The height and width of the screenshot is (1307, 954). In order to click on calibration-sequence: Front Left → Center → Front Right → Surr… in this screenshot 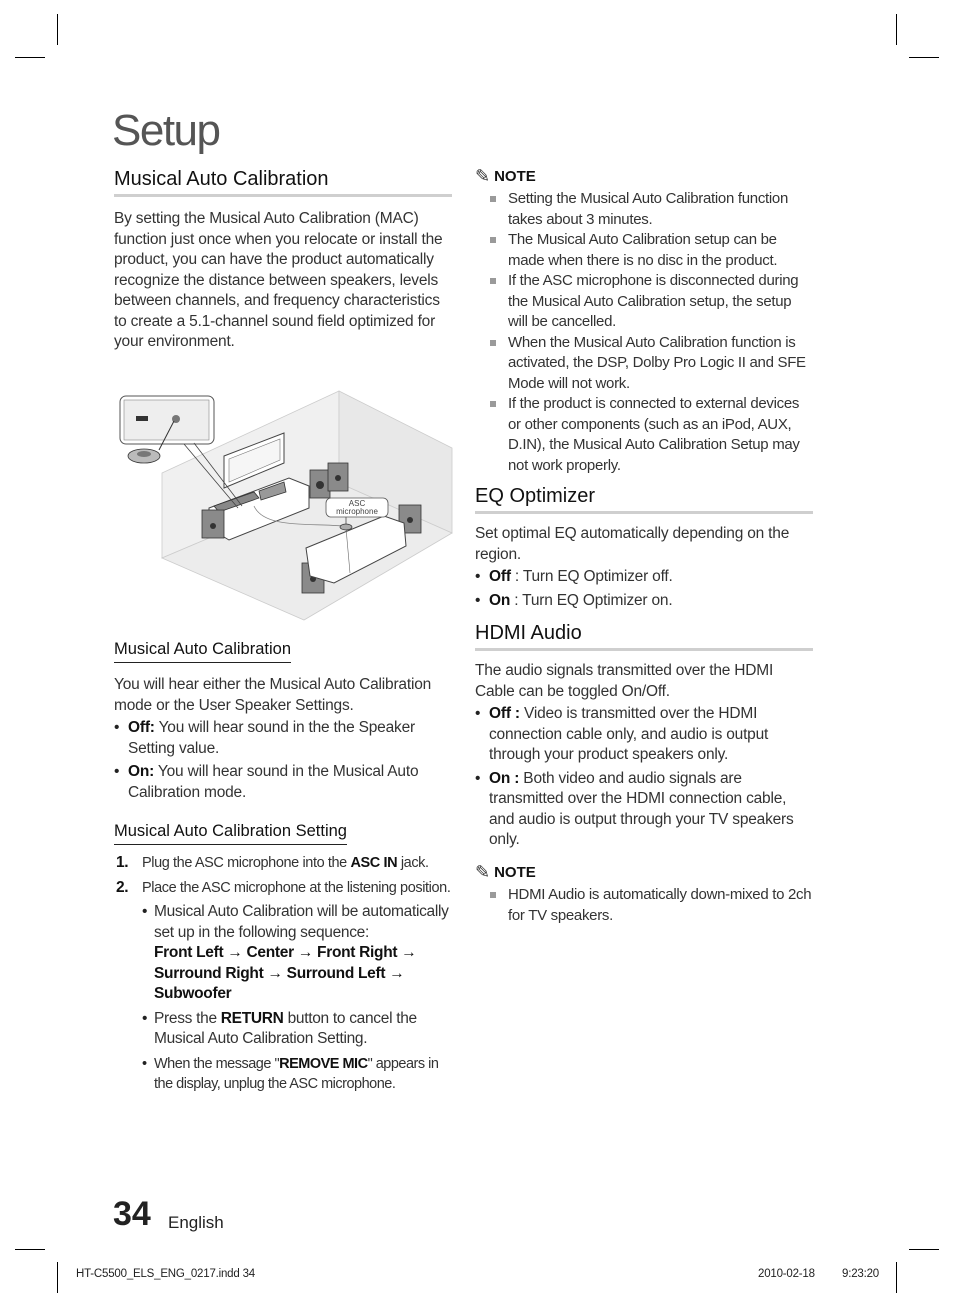, I will do `click(285, 973)`.